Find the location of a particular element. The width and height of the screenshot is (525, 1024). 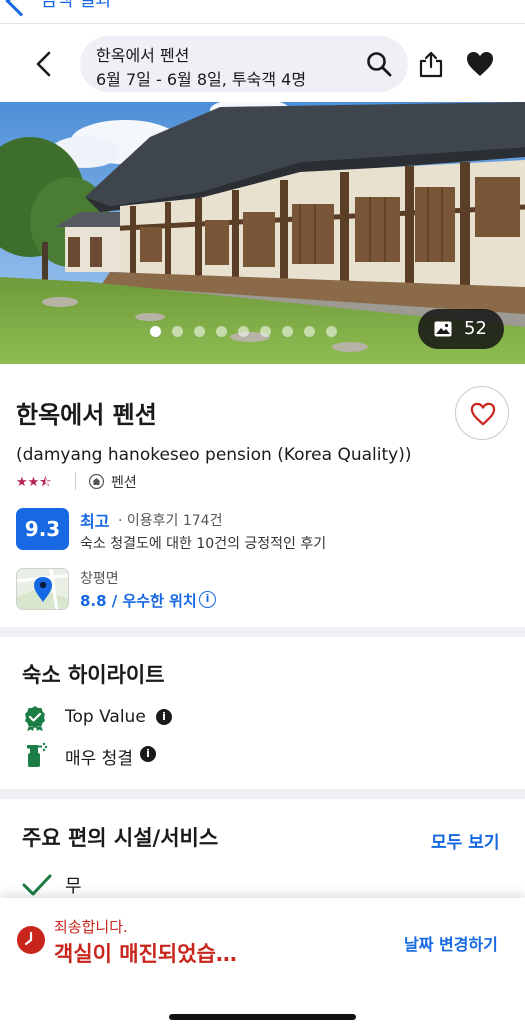

checkmark-icon is located at coordinates (37, 885).